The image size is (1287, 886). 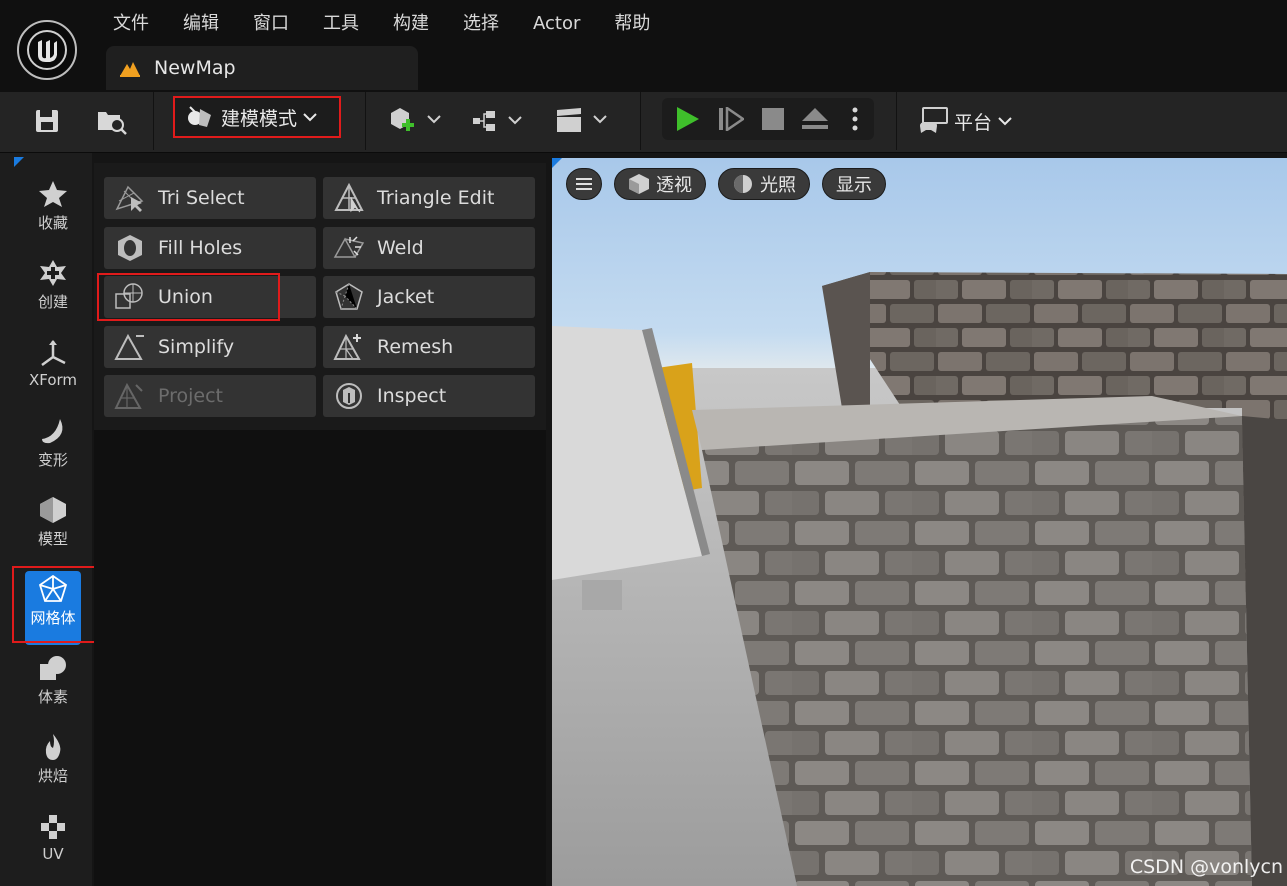 What do you see at coordinates (53, 353) in the screenshot?
I see `xform-icon` at bounding box center [53, 353].